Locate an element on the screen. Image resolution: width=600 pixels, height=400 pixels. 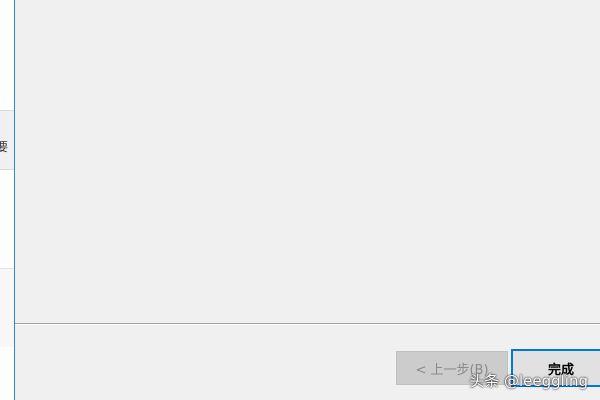
background-window-panel is located at coordinates (7, 307).